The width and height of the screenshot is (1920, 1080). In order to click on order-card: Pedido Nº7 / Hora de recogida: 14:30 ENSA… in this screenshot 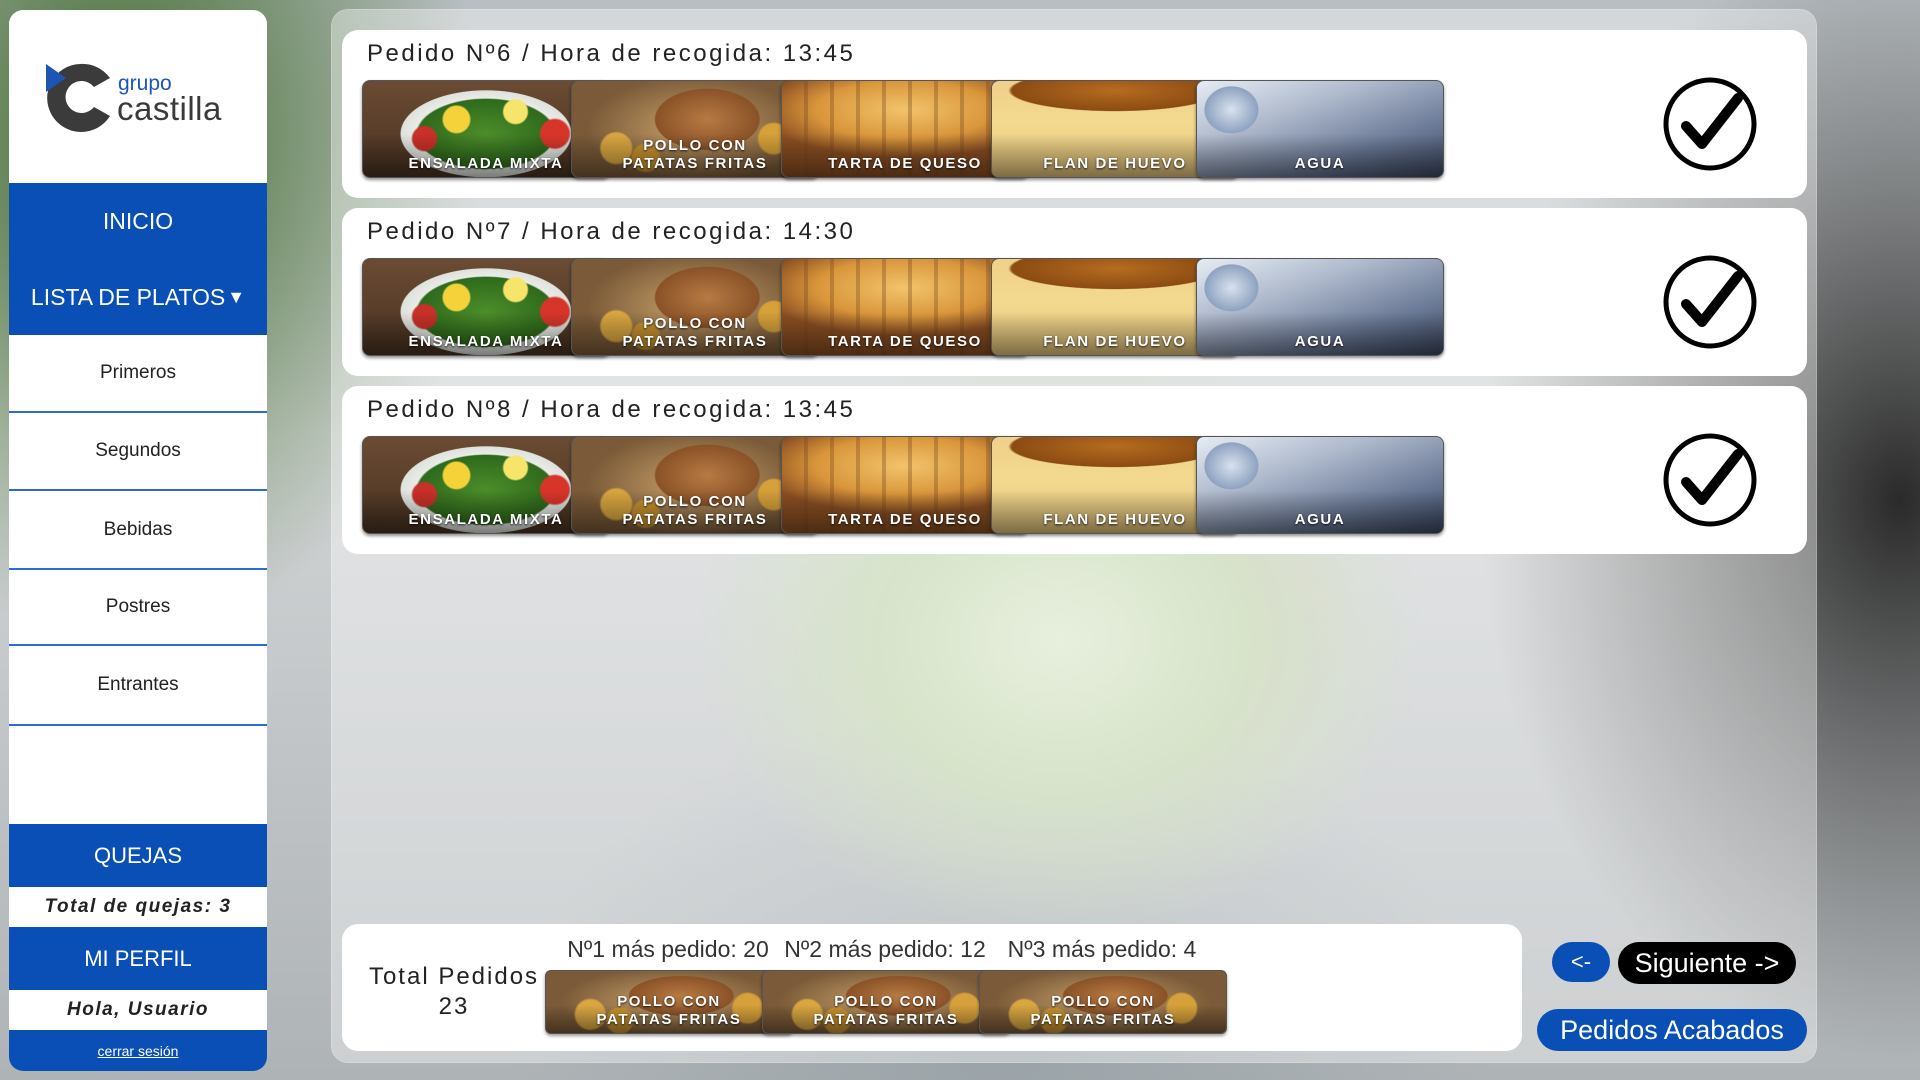, I will do `click(1074, 292)`.